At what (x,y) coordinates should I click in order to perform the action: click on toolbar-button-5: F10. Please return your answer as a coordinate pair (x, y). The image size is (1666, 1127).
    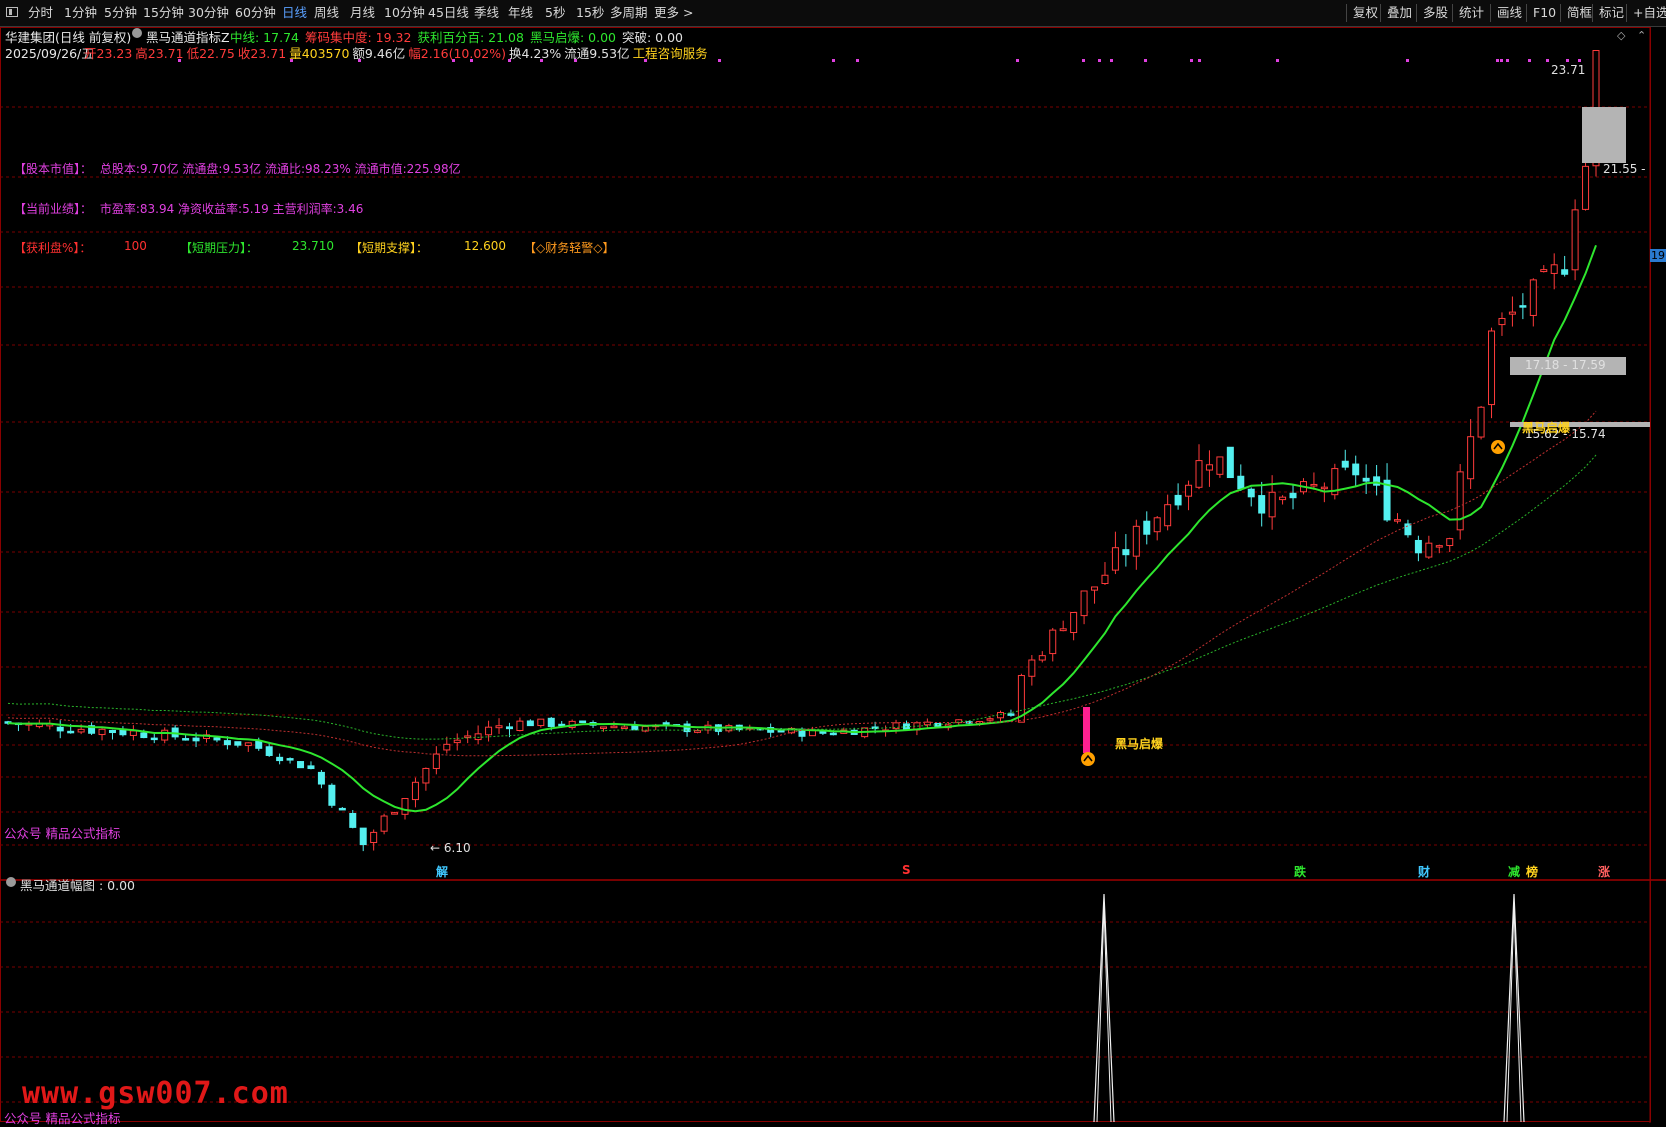
    Looking at the image, I should click on (1541, 13).